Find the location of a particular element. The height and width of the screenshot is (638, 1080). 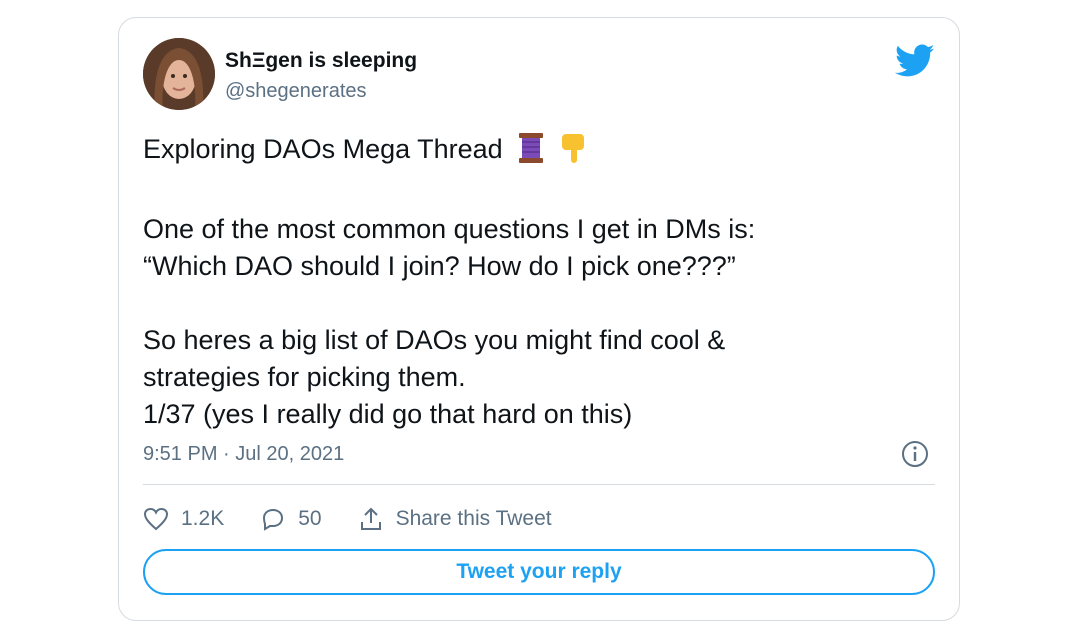

heart-icon is located at coordinates (156, 519).